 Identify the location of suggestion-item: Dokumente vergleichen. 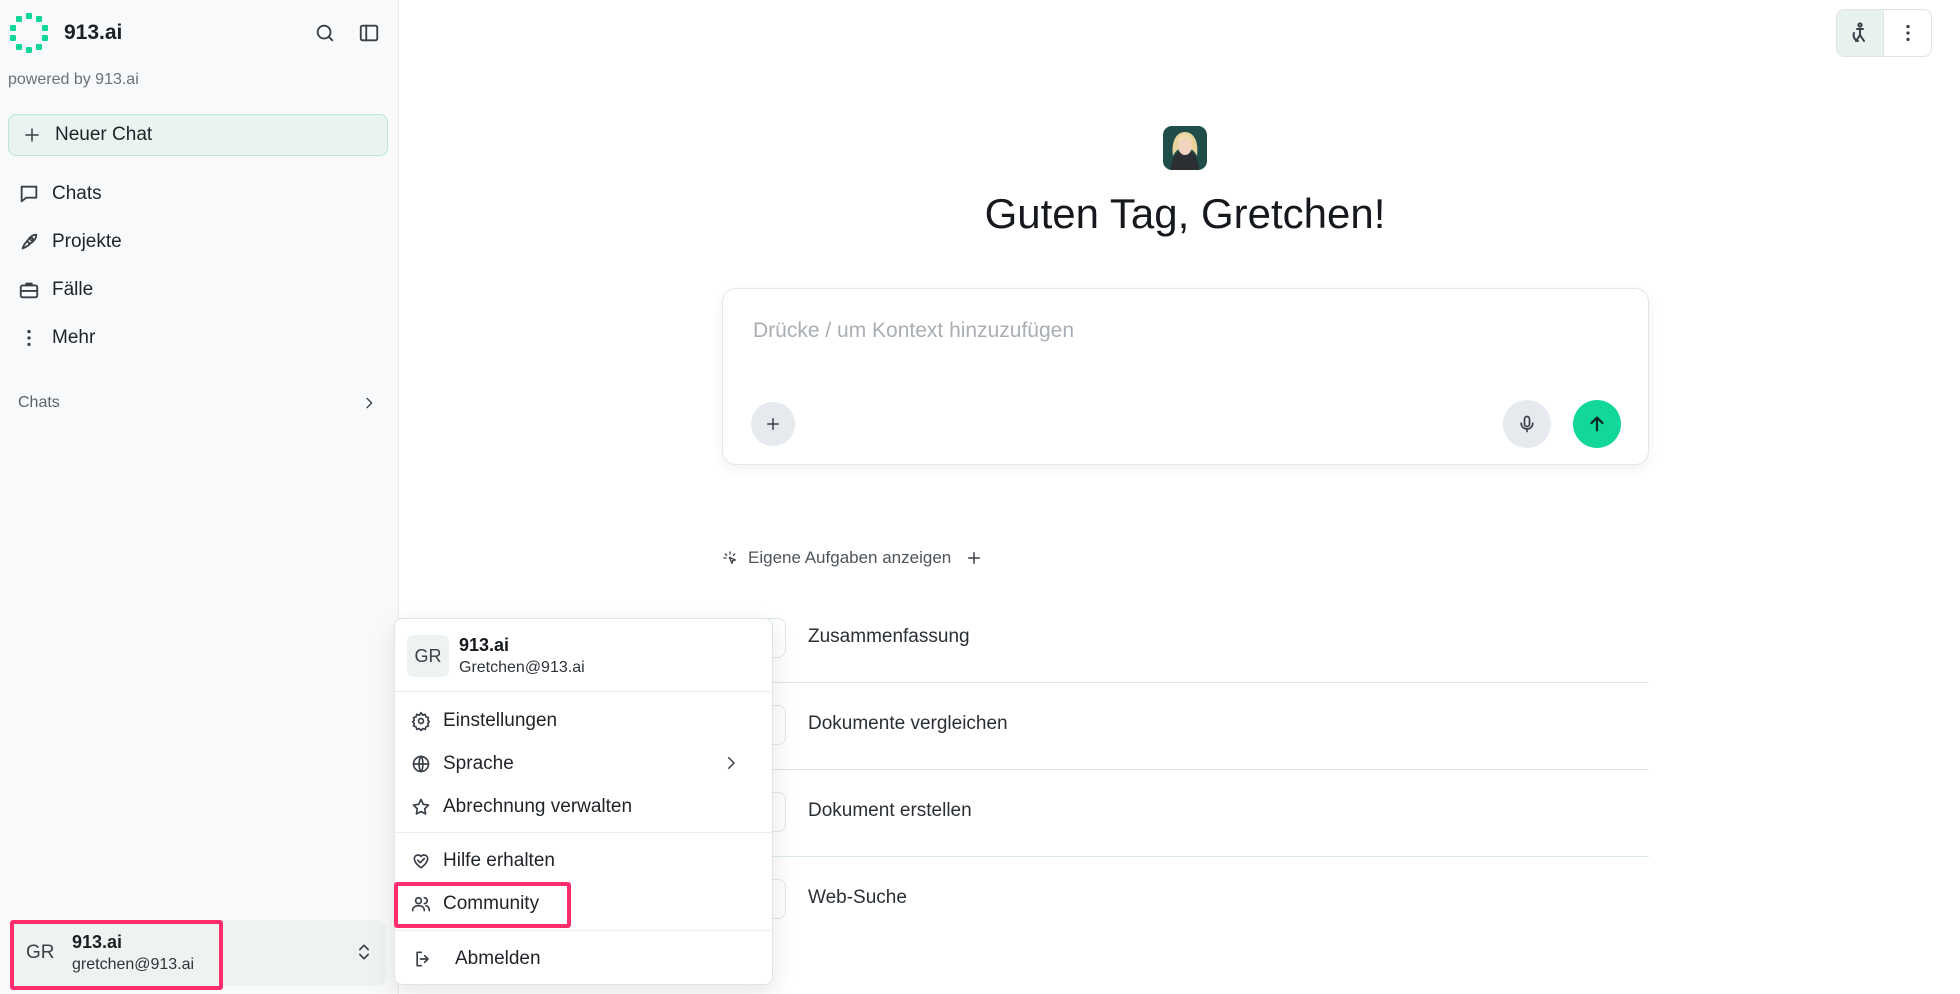
(1203, 726).